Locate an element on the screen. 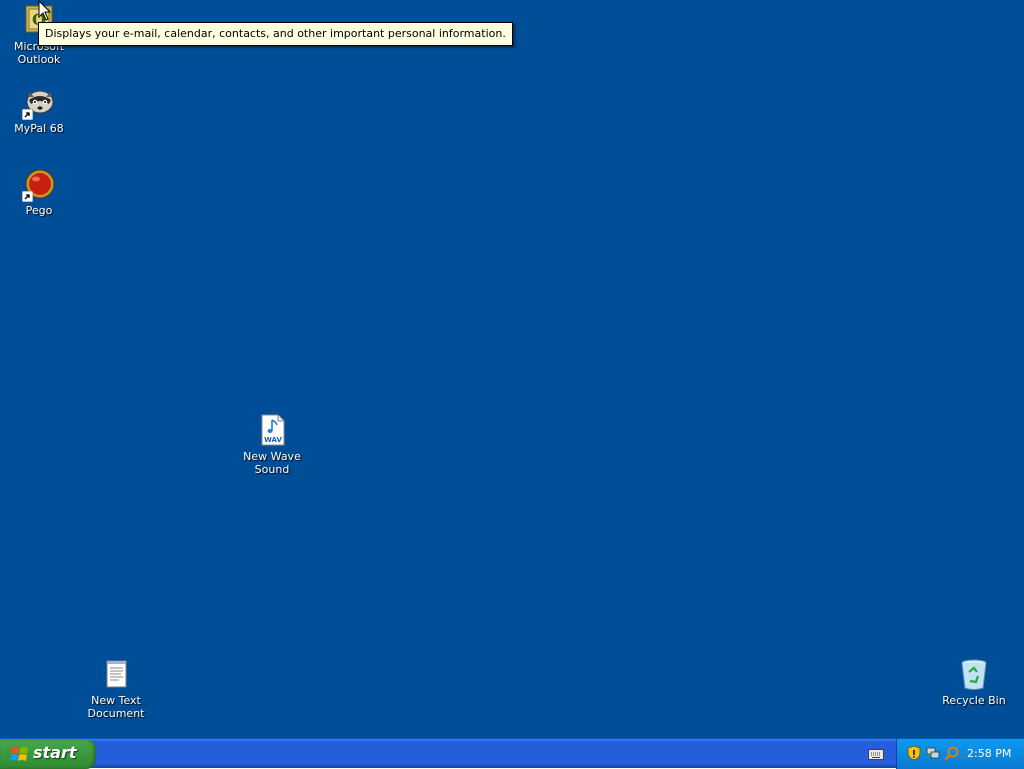  desktop-icon-mypal: MyPal 68 is located at coordinates (39, 110).